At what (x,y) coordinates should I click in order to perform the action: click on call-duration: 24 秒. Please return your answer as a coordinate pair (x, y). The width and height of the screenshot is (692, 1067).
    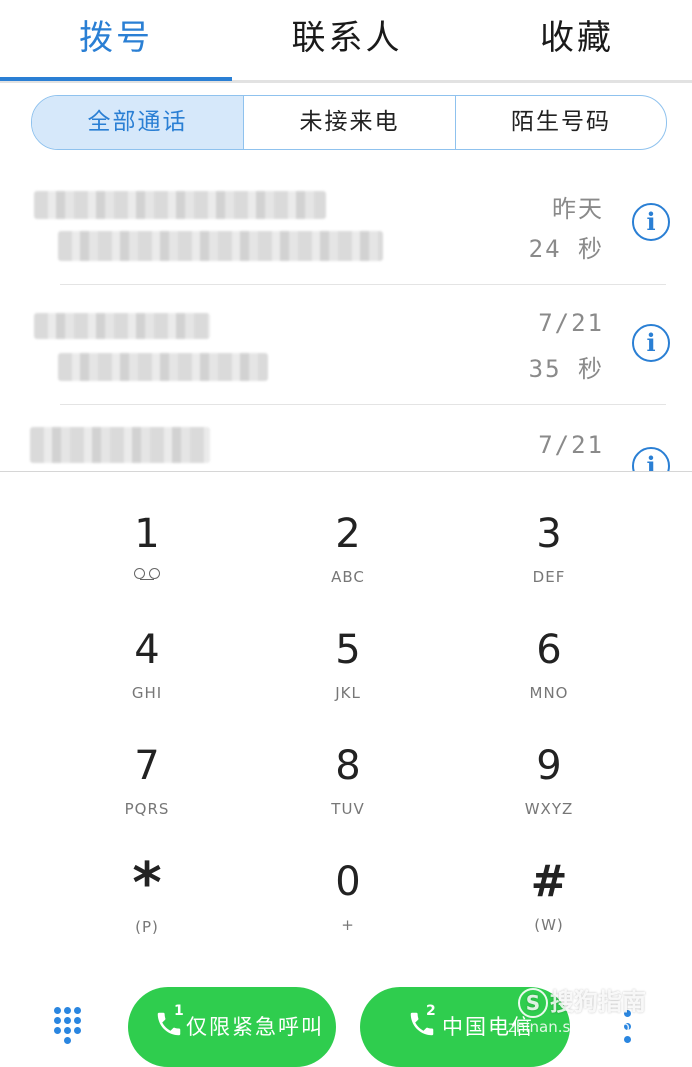
    Looking at the image, I should click on (566, 249).